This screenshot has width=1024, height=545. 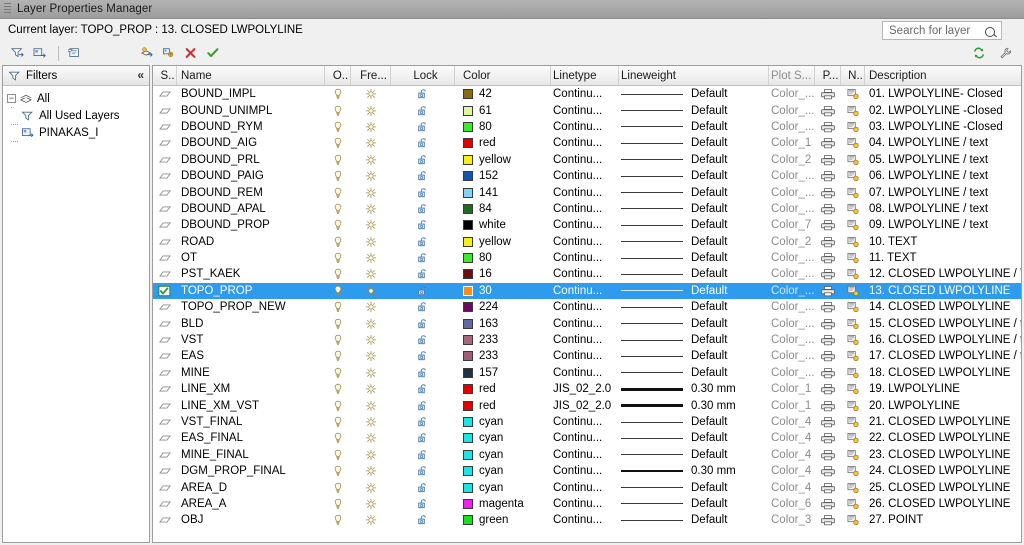 I want to click on new-group-filter-button, so click(x=40, y=53).